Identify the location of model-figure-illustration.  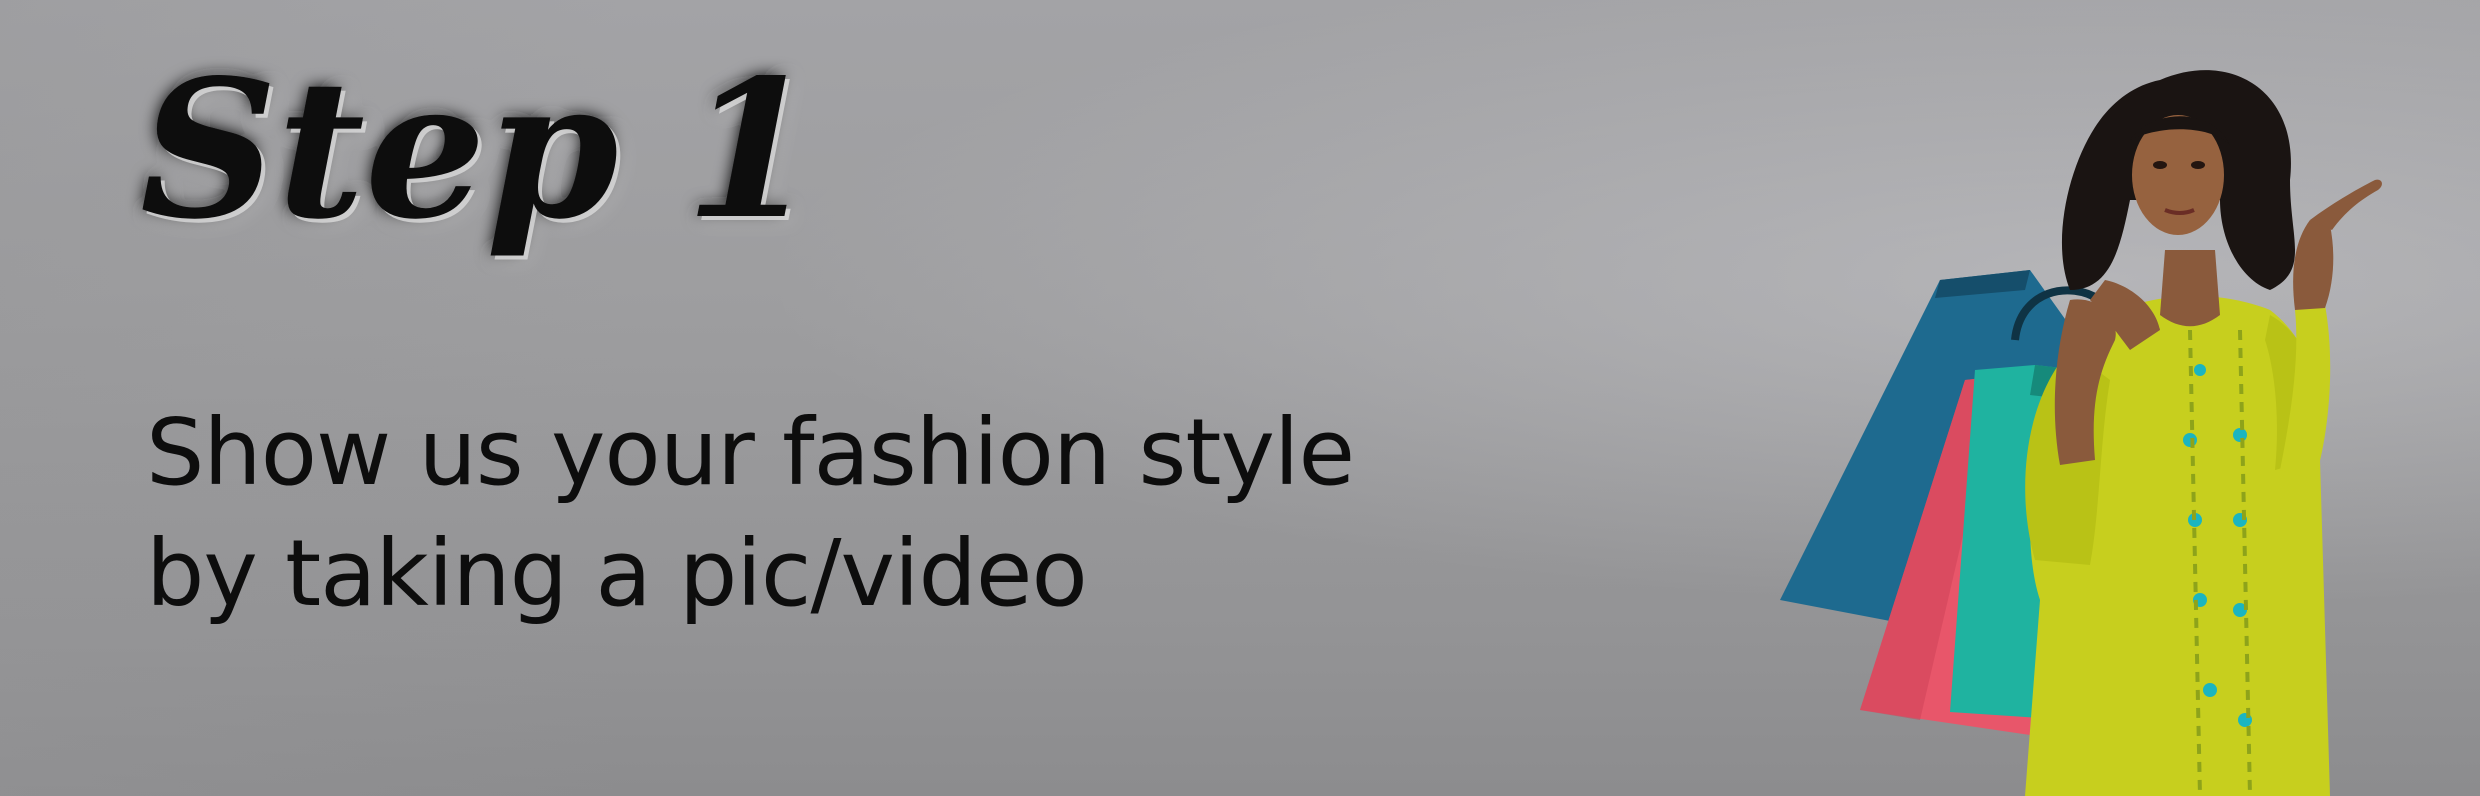
(2203, 433).